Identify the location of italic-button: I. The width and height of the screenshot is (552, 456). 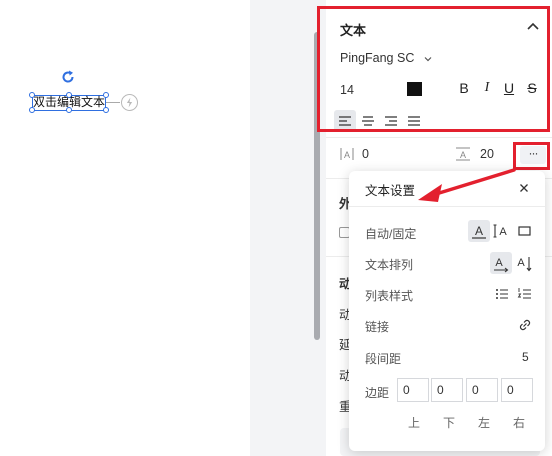
(487, 89).